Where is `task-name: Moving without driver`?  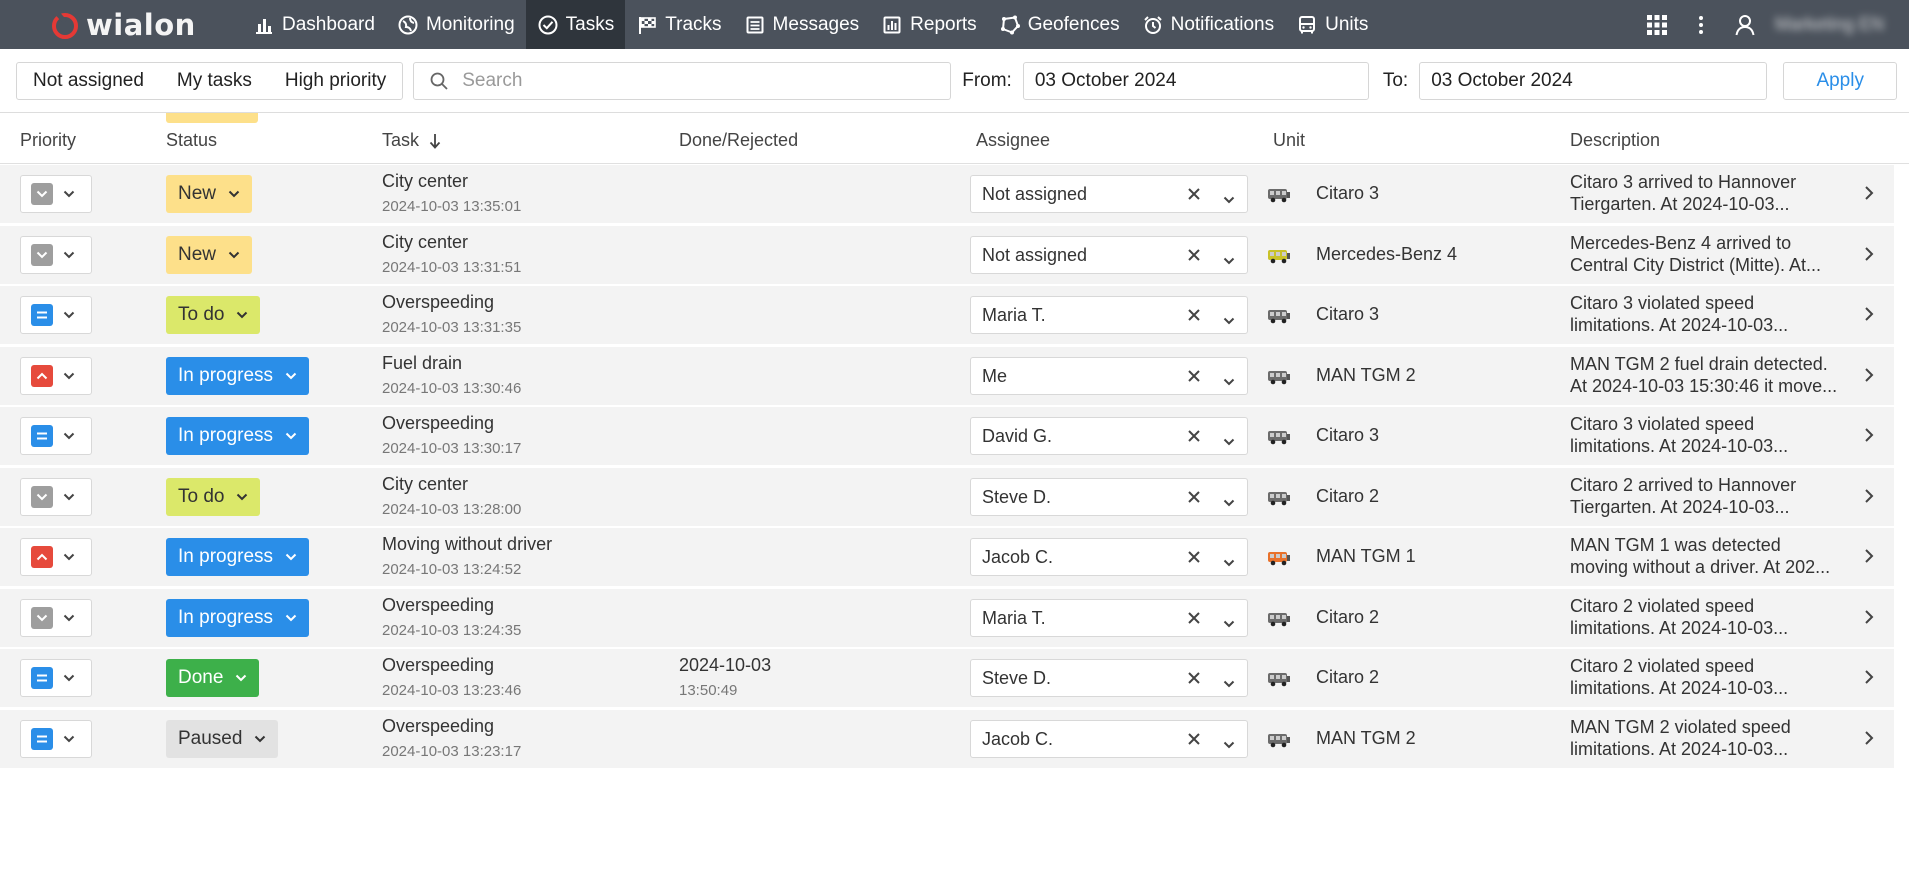
task-name: Moving without driver is located at coordinates (467, 544).